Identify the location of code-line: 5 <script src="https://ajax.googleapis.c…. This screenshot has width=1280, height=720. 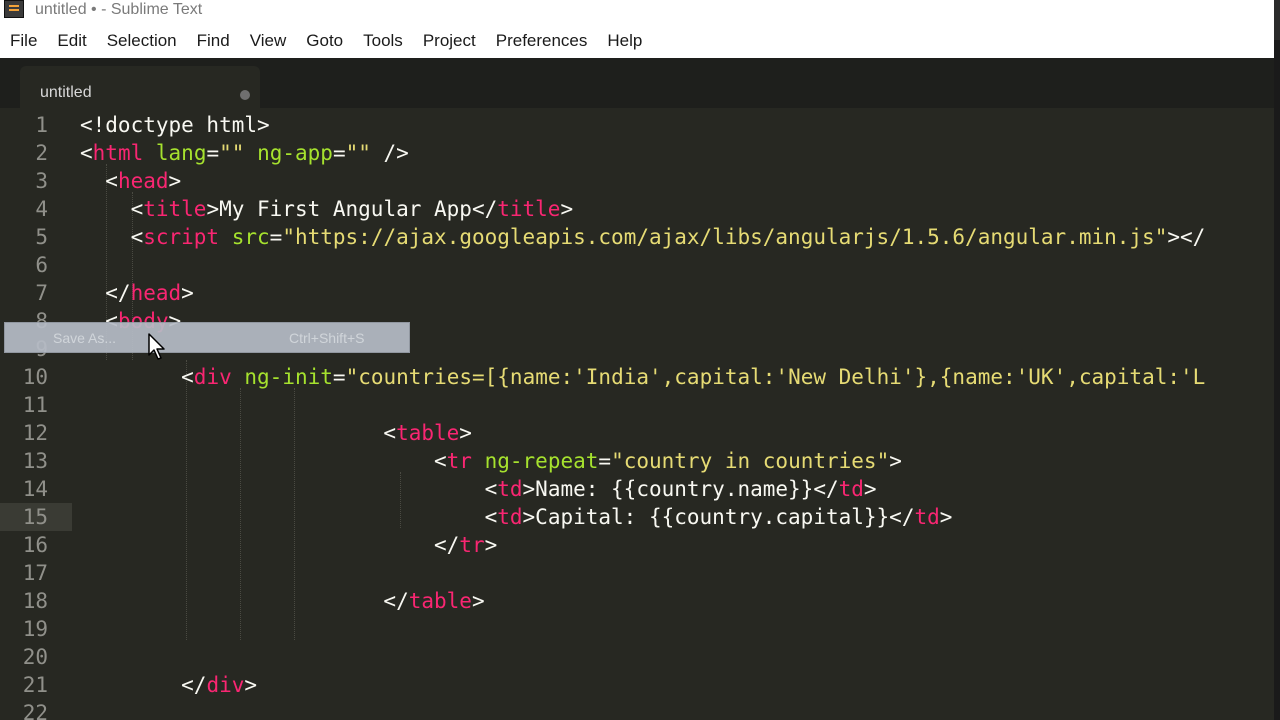
(637, 237).